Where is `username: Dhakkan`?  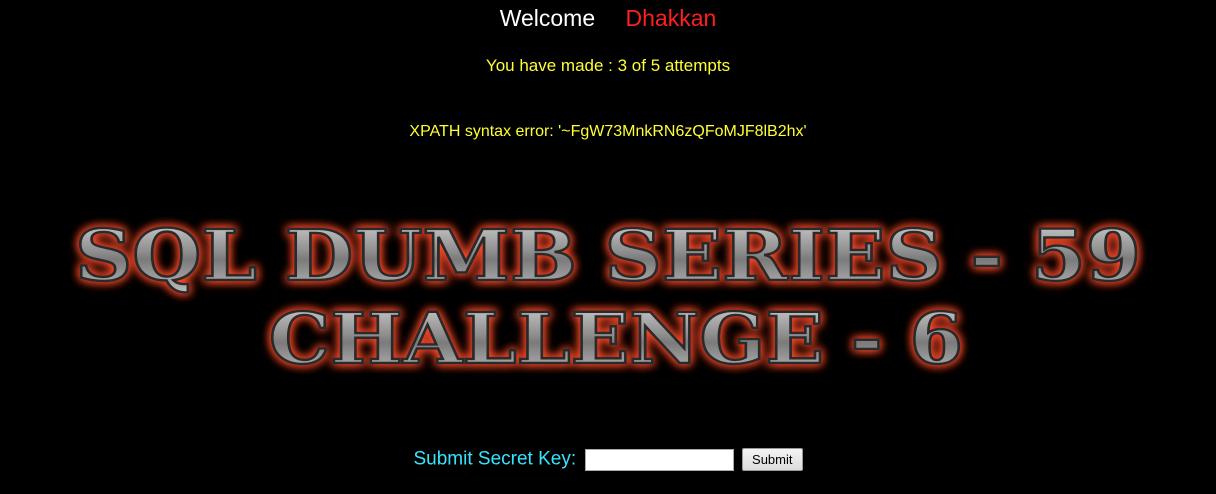 username: Dhakkan is located at coordinates (671, 18).